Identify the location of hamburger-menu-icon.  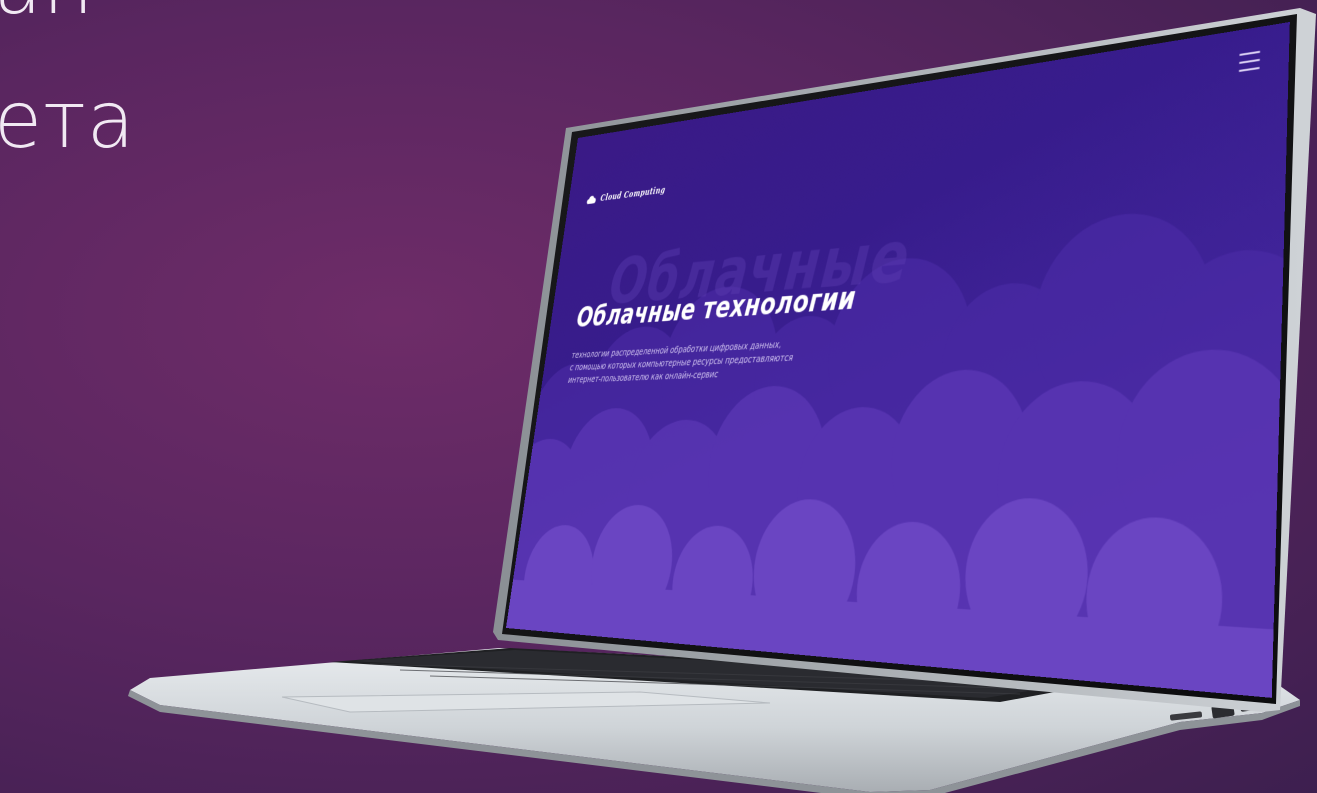
(1249, 61).